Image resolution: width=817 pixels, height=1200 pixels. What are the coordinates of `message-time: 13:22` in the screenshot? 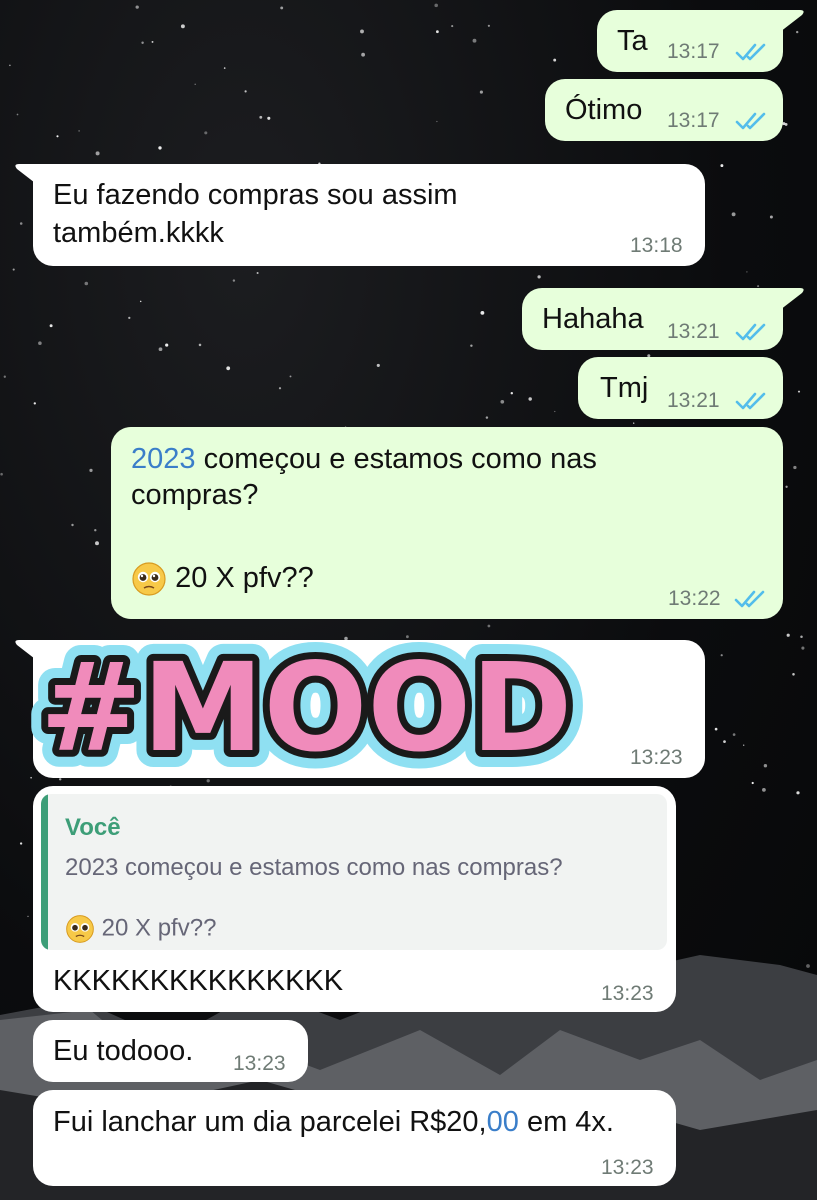 It's located at (694, 598).